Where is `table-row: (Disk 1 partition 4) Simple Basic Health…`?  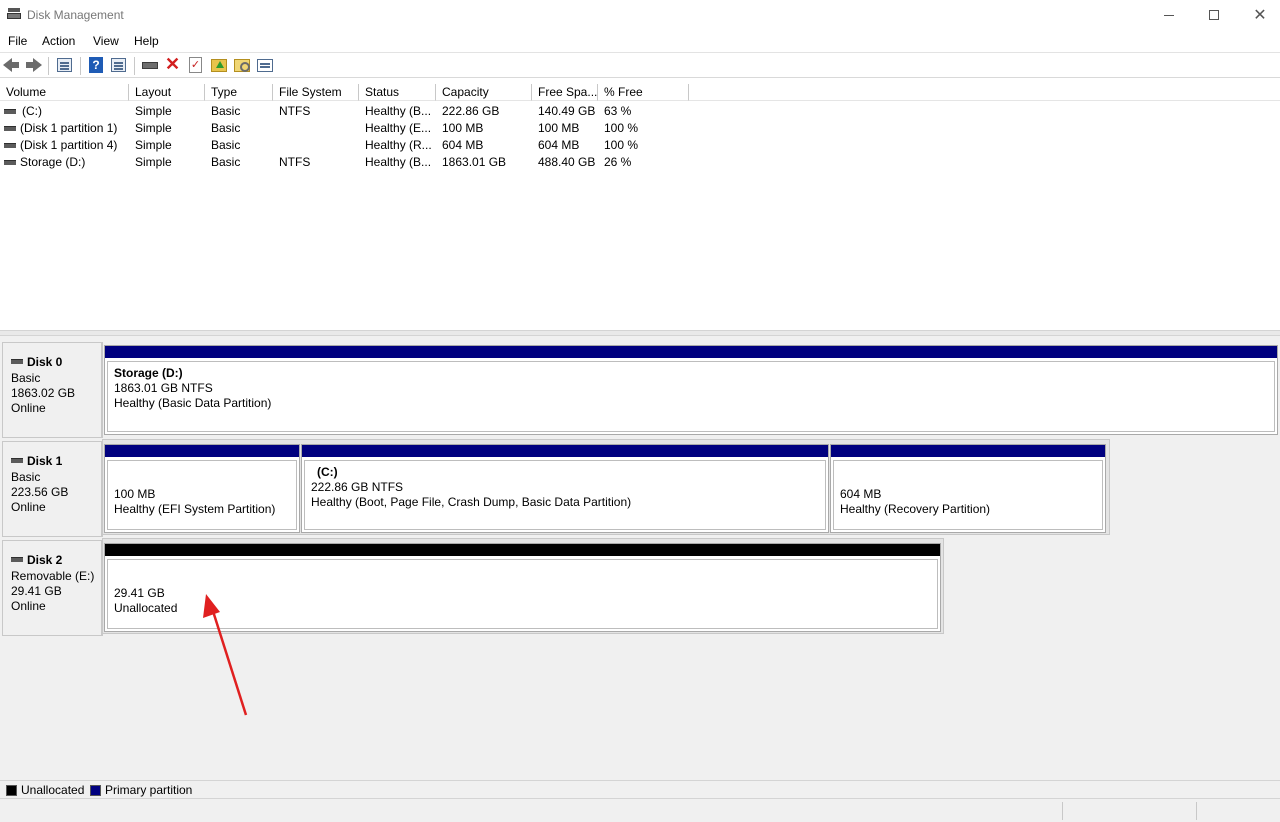
table-row: (Disk 1 partition 4) Simple Basic Health… is located at coordinates (640, 145).